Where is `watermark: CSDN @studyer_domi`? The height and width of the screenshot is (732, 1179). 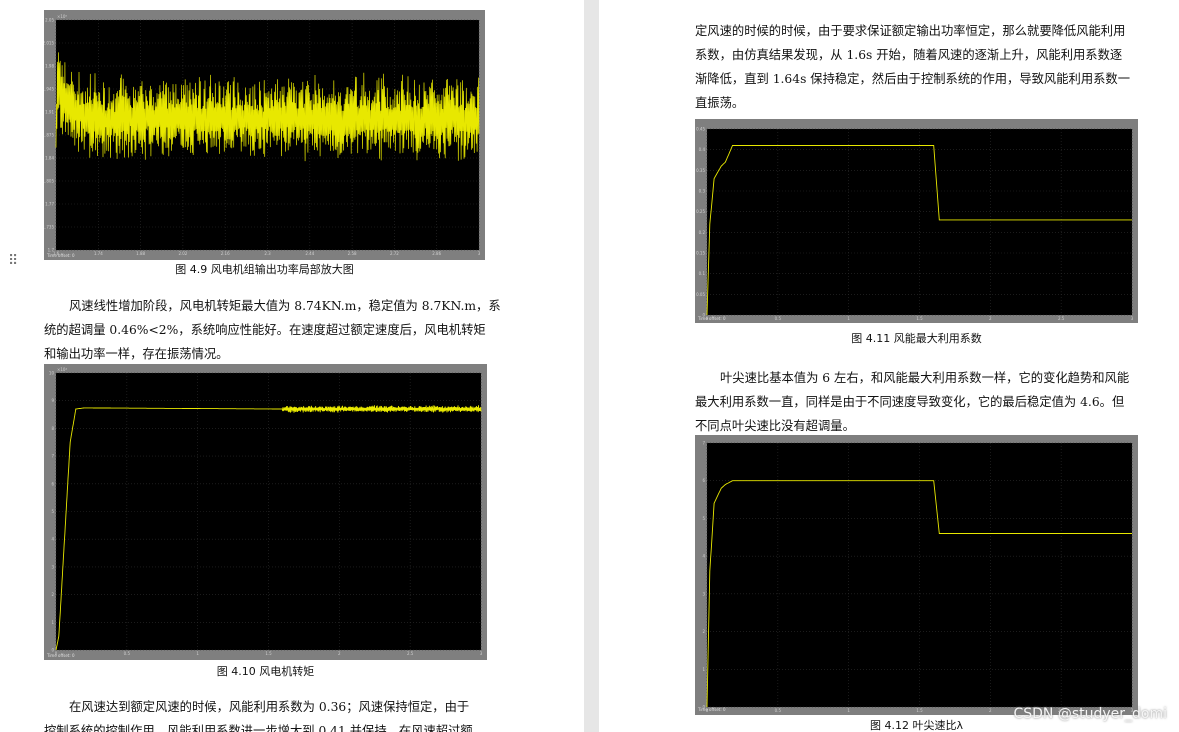 watermark: CSDN @studyer_domi is located at coordinates (1090, 714).